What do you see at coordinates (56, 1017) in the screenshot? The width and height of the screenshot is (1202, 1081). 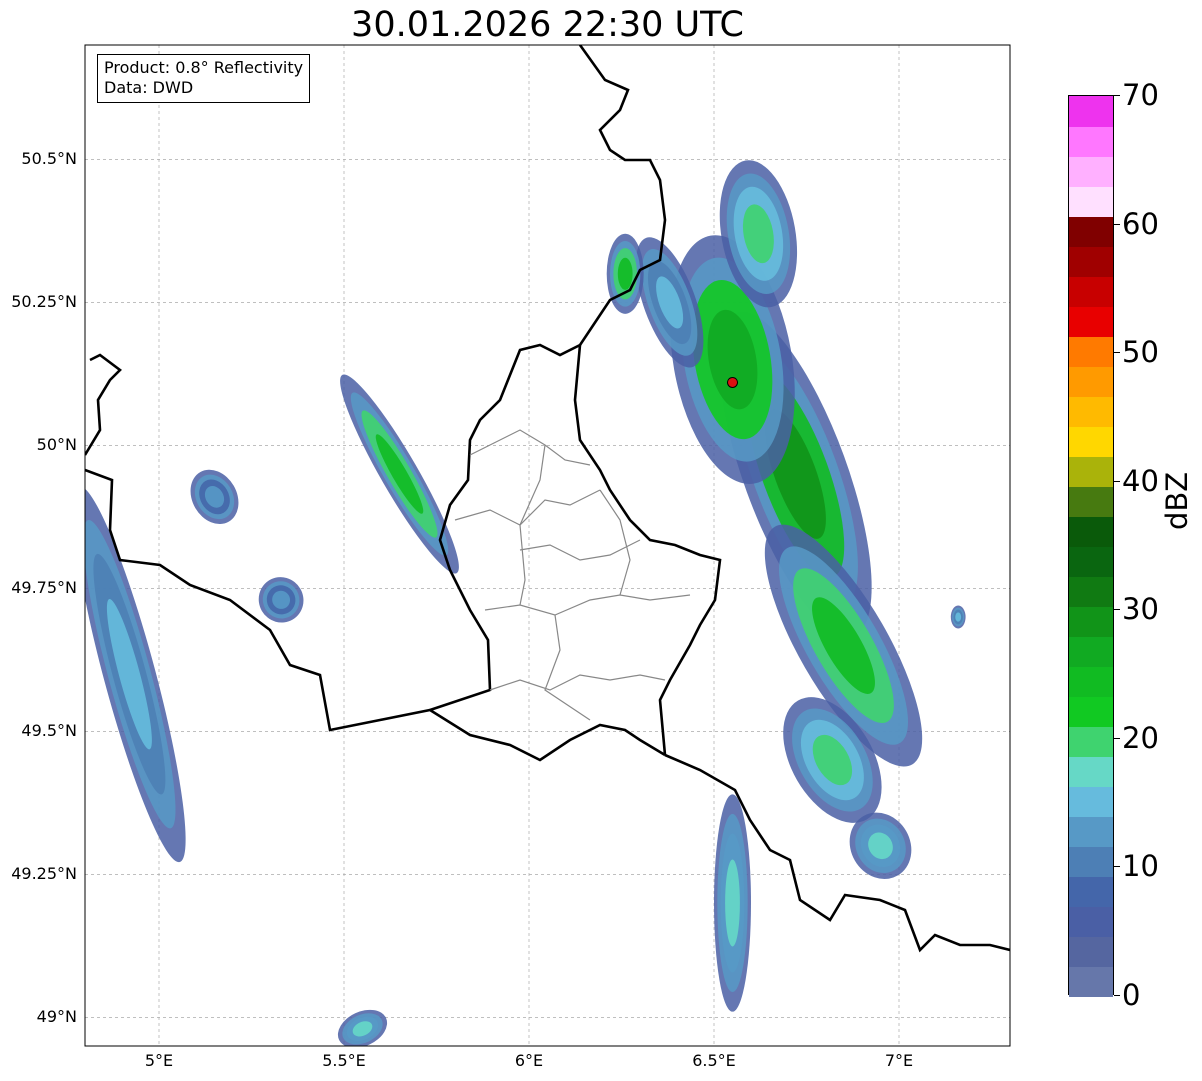 I see `lat-tick-label: 49°N` at bounding box center [56, 1017].